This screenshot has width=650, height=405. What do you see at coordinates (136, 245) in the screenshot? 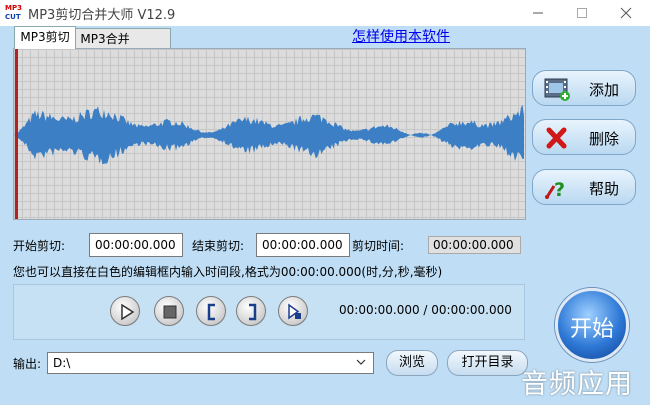
I see `start-time-field: 00:00:00.000` at bounding box center [136, 245].